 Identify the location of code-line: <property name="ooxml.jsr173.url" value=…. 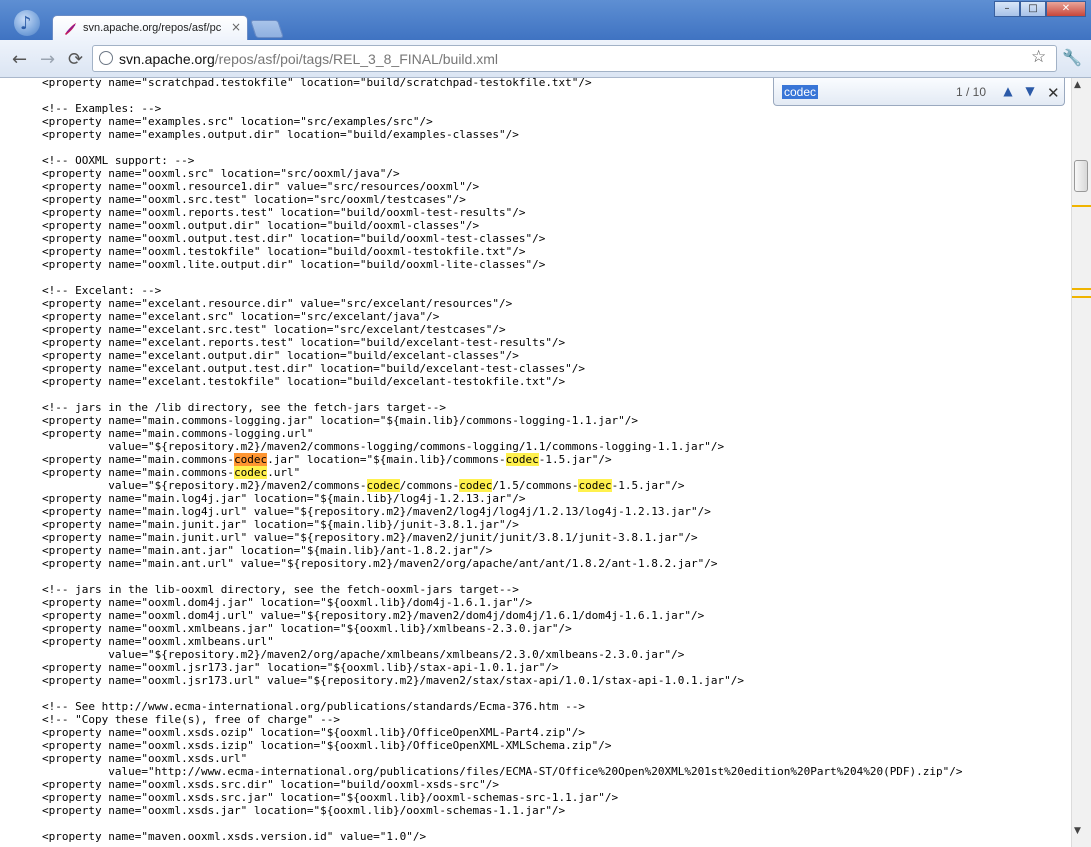
(393, 680).